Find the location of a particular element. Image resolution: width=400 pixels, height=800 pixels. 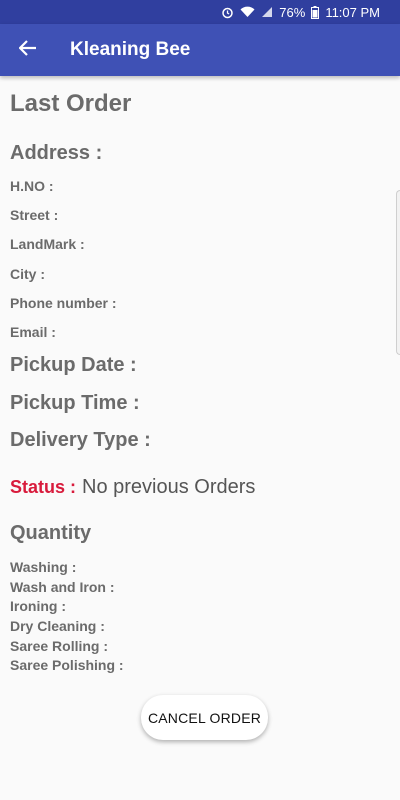

washing-label: Washing : is located at coordinates (43, 567).